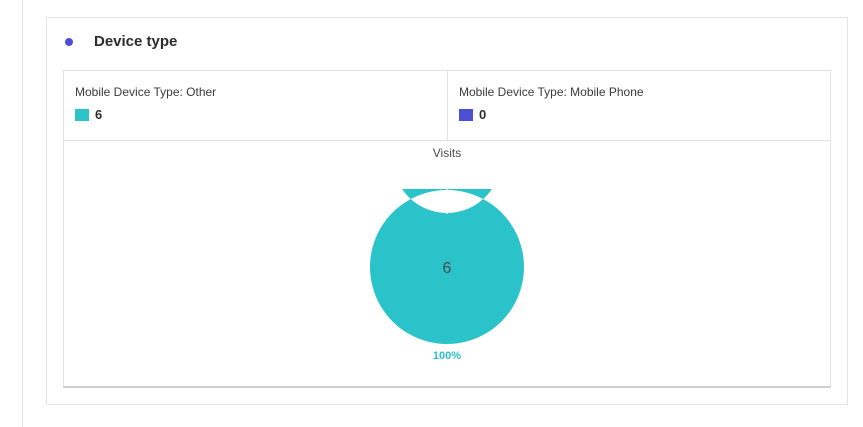 This screenshot has width=863, height=427. I want to click on legend-item-other: Mobile Device Type: Other 6, so click(256, 106).